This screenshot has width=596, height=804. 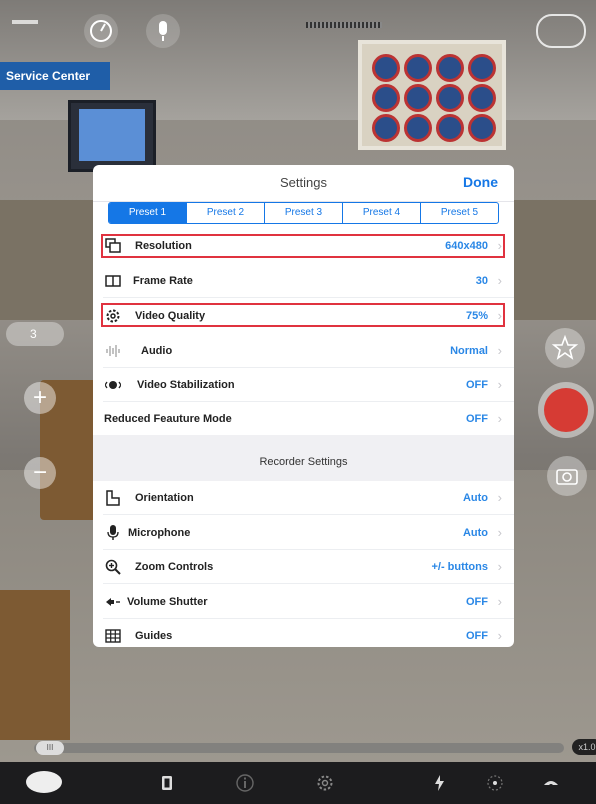 I want to click on video-stabilization-label: Video Stabilization, so click(x=186, y=385).